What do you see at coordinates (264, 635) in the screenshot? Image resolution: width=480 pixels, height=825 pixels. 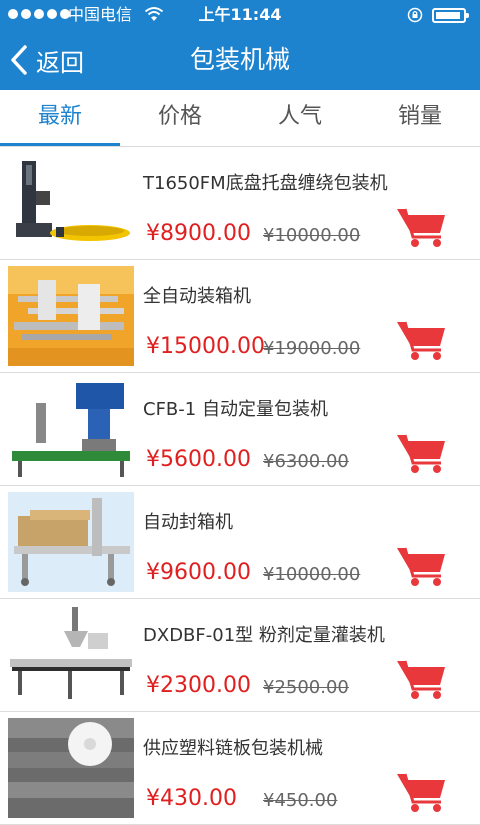 I see `product-title: DXDBF-01型 粉剂定量灌装机` at bounding box center [264, 635].